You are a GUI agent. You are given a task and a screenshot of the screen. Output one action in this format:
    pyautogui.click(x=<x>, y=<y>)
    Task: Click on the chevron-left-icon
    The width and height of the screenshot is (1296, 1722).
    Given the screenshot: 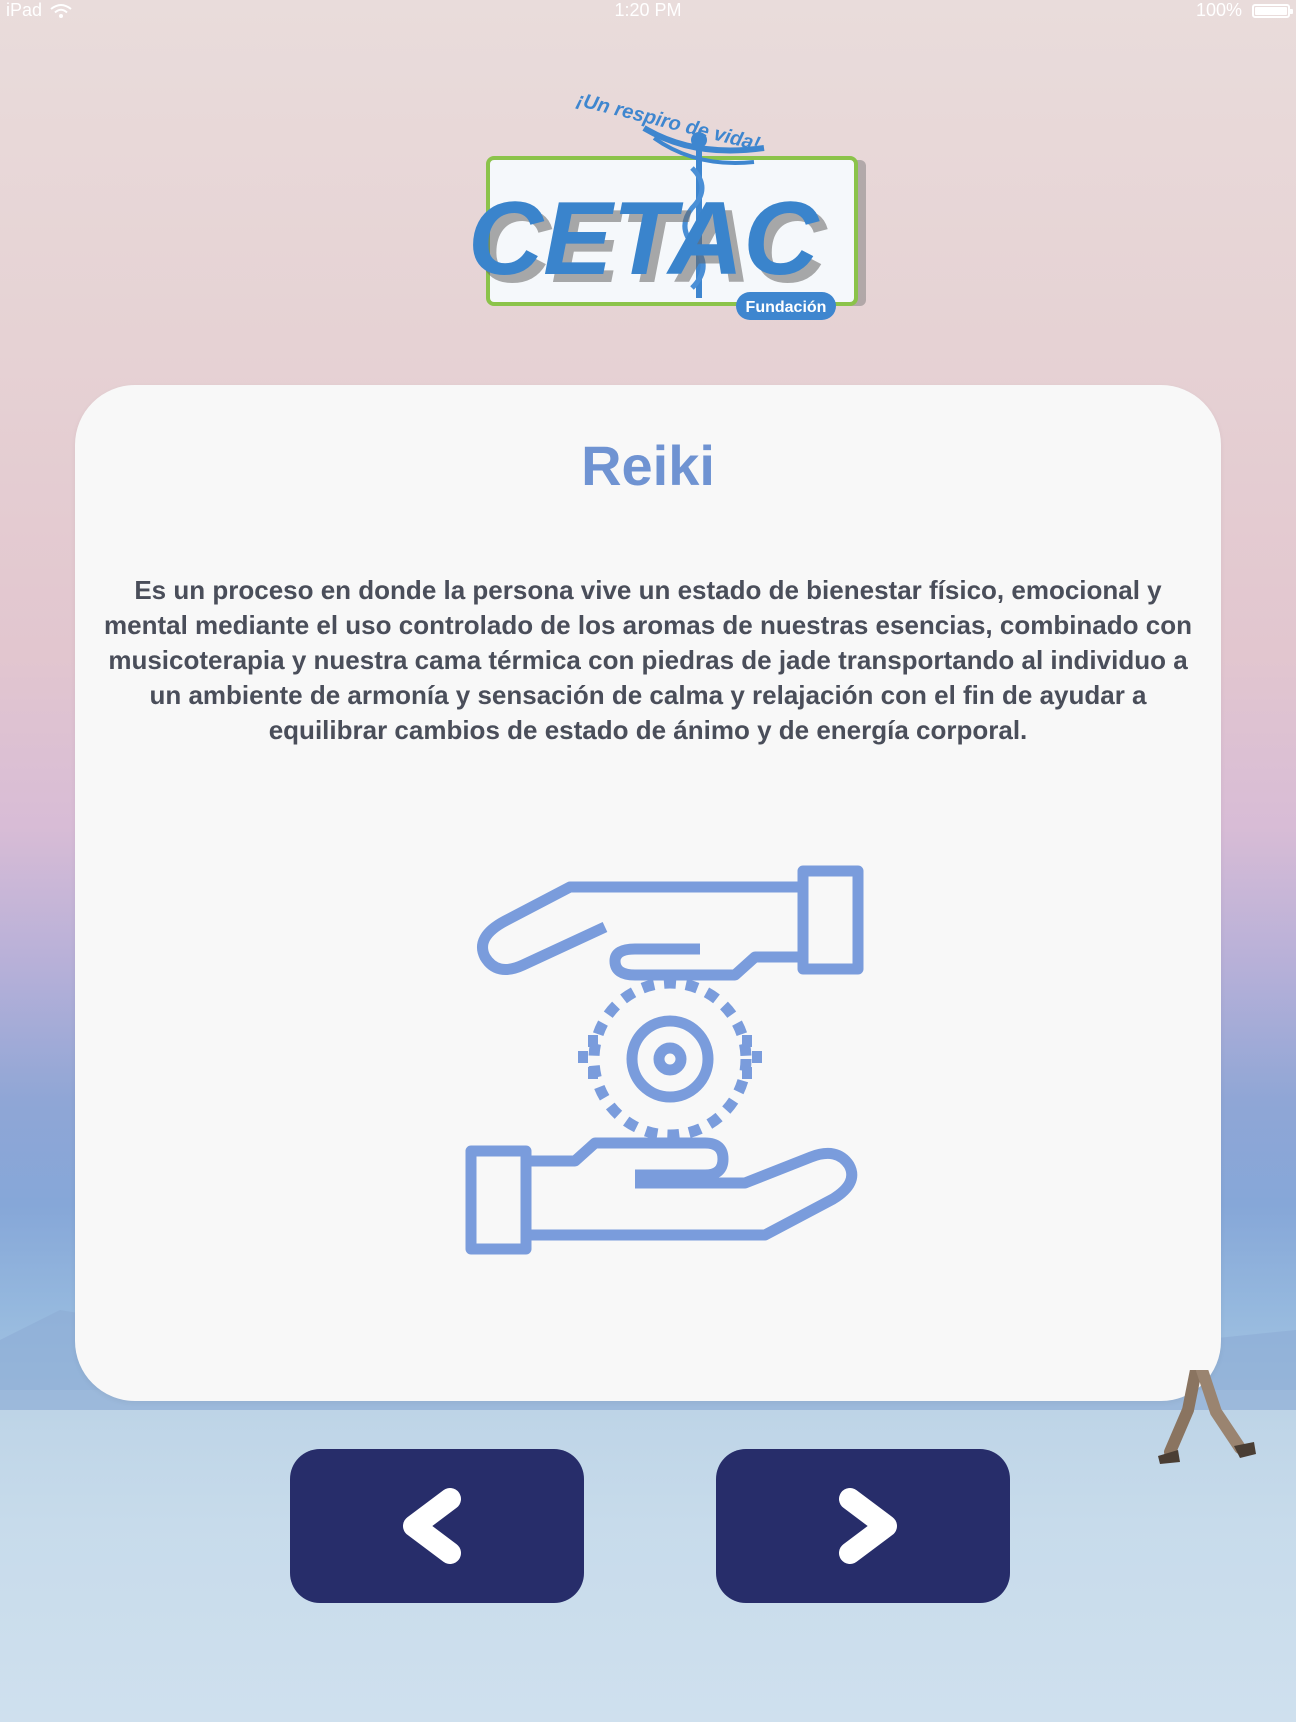 What is the action you would take?
    pyautogui.click(x=432, y=1526)
    